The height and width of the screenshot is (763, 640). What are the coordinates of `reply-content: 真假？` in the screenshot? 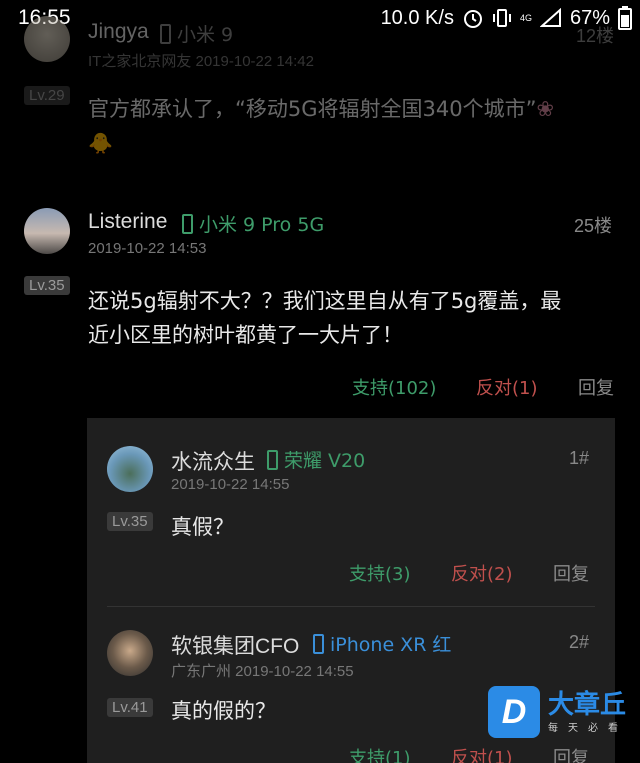 It's located at (202, 527).